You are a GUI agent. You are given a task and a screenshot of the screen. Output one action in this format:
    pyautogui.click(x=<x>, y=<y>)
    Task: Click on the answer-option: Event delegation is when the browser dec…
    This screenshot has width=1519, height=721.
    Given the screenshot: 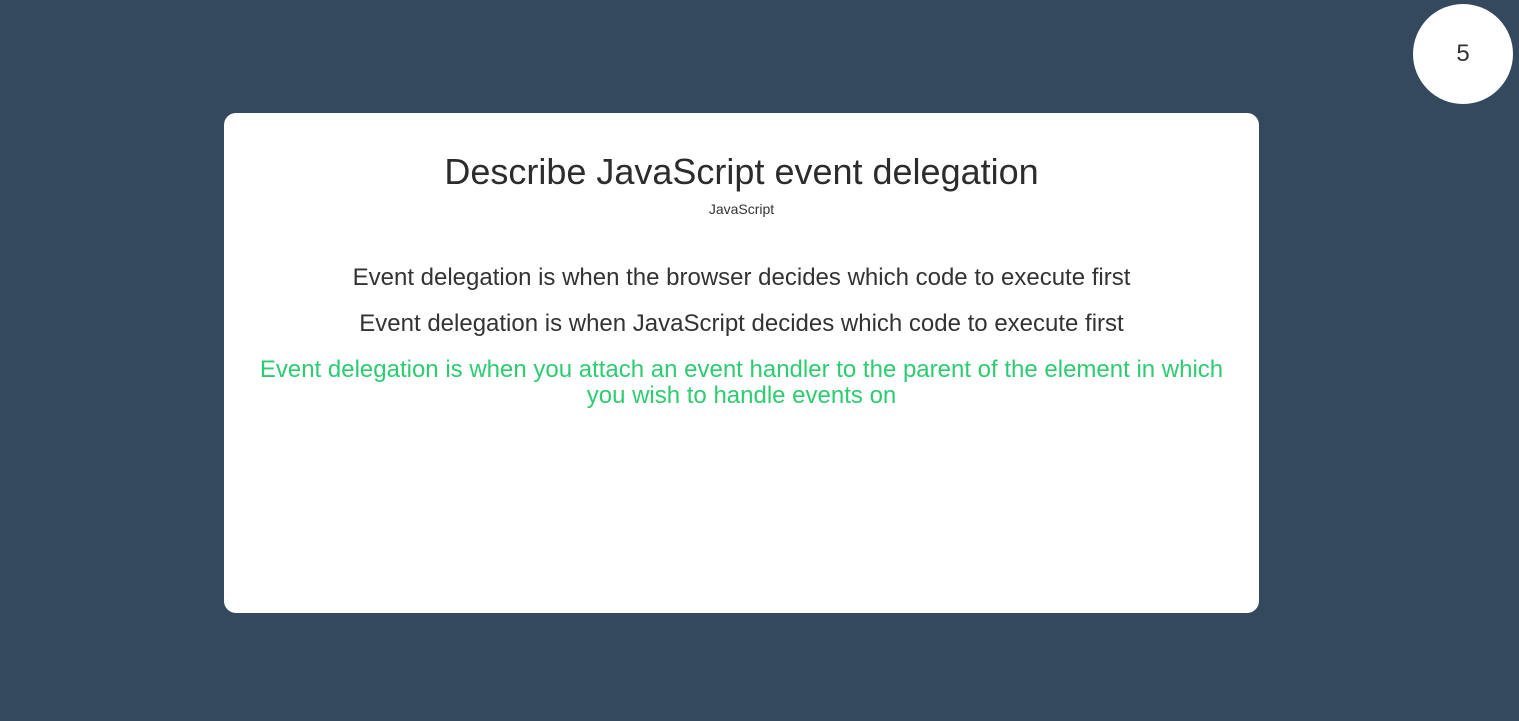 What is the action you would take?
    pyautogui.click(x=741, y=278)
    